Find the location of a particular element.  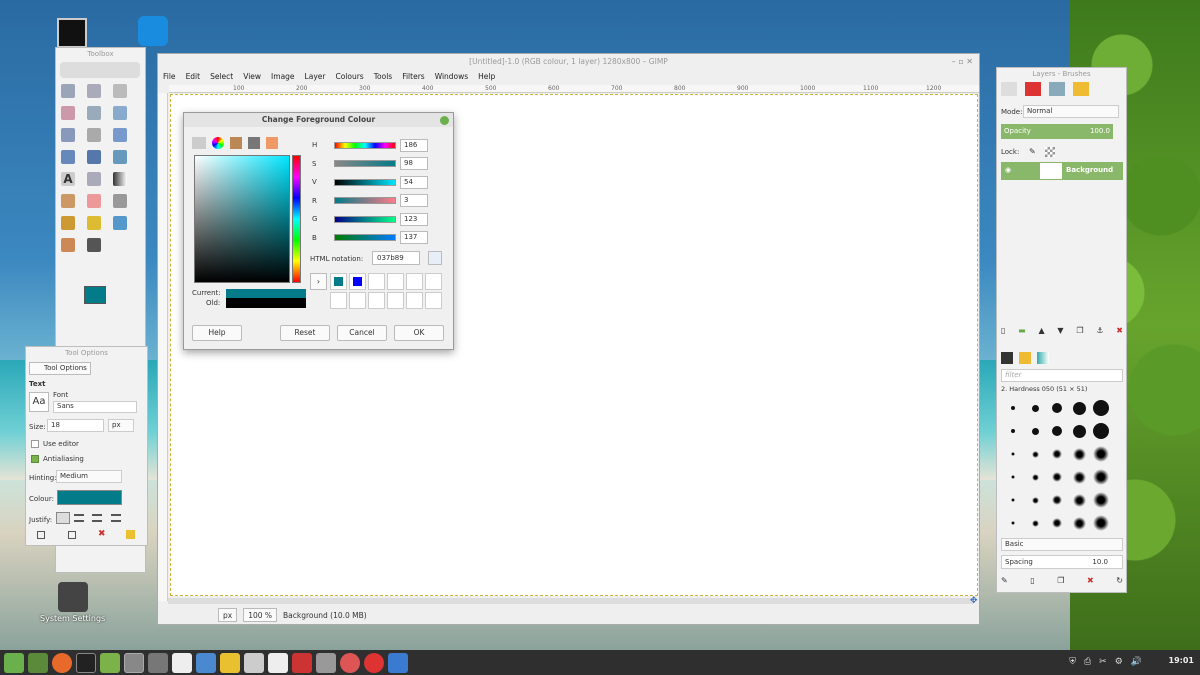

anchor-icon: ⚓ is located at coordinates (1099, 330).